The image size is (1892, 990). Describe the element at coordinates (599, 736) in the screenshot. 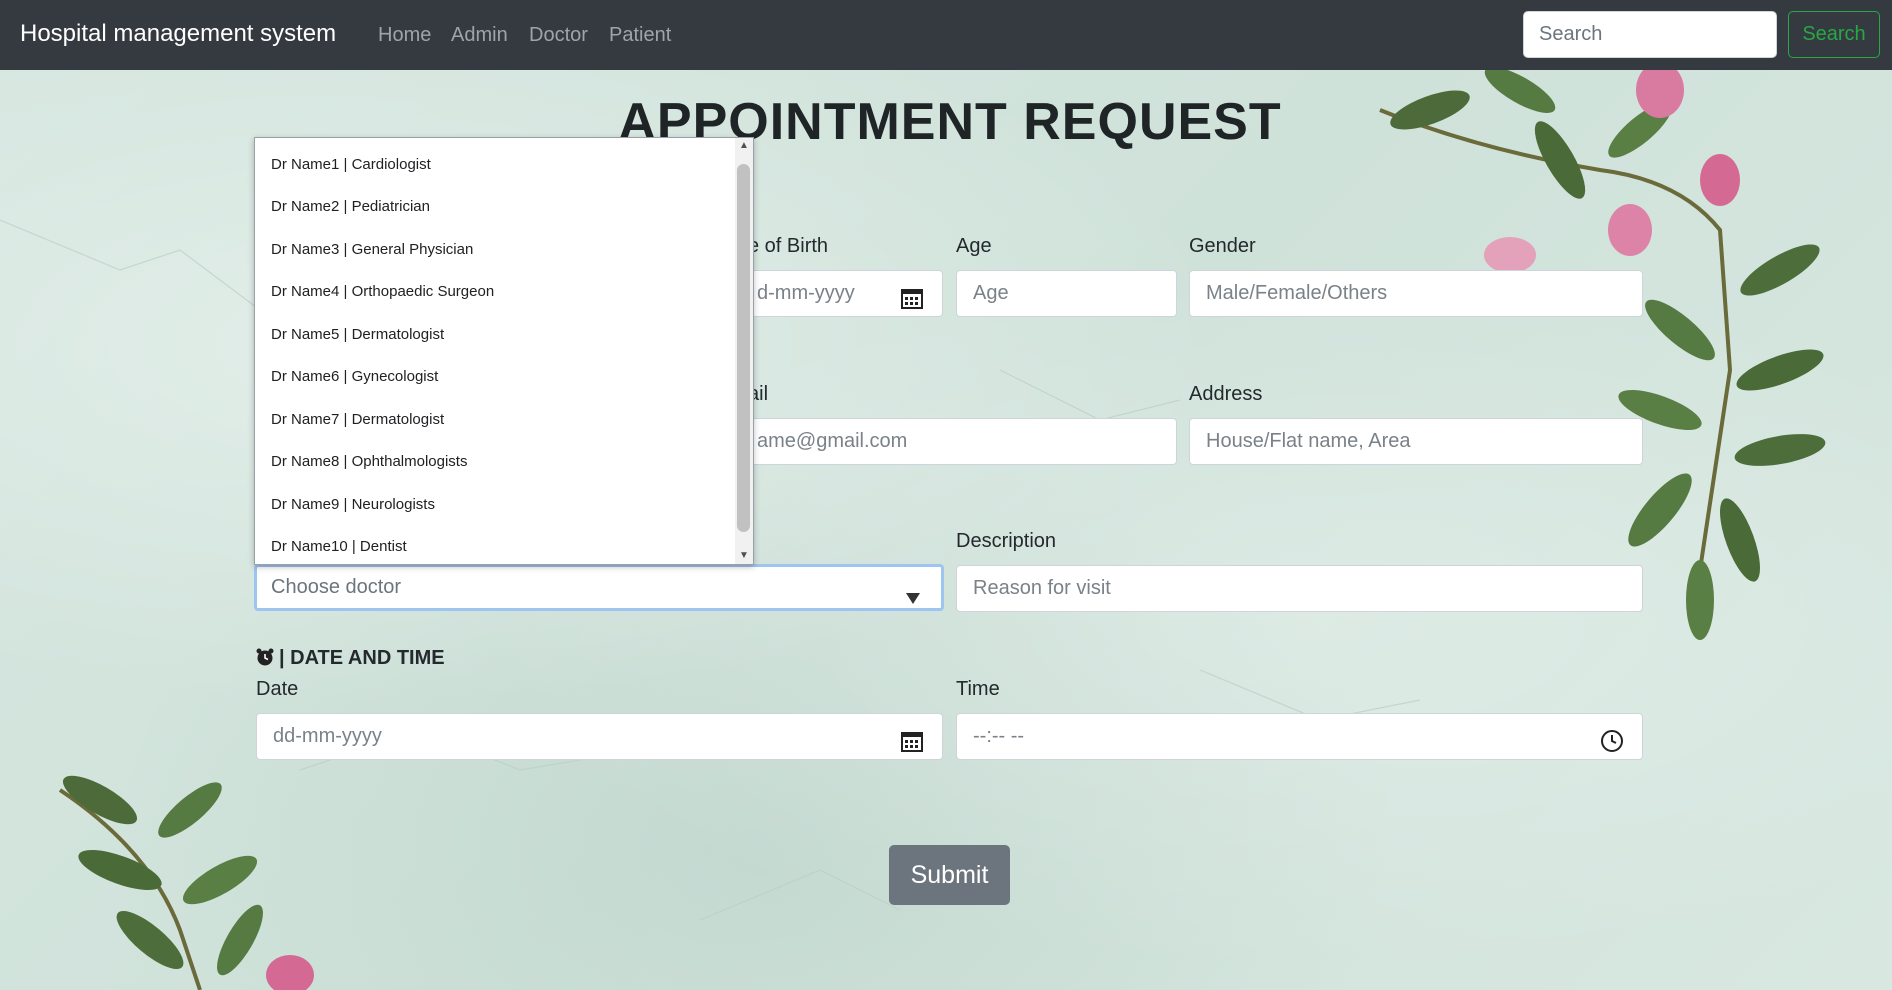

I see `date-field: dd-mm-yyyy` at that location.